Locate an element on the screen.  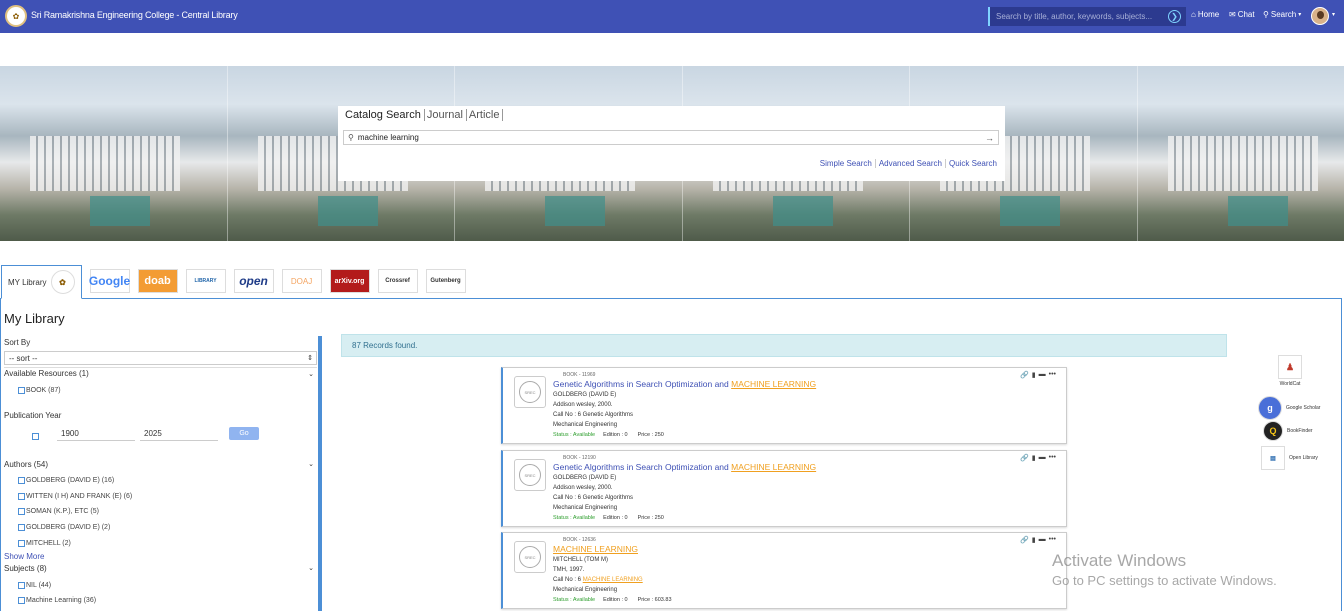
author-item: GOLDBERG (DAVID E) (2) is located at coordinates (64, 527).